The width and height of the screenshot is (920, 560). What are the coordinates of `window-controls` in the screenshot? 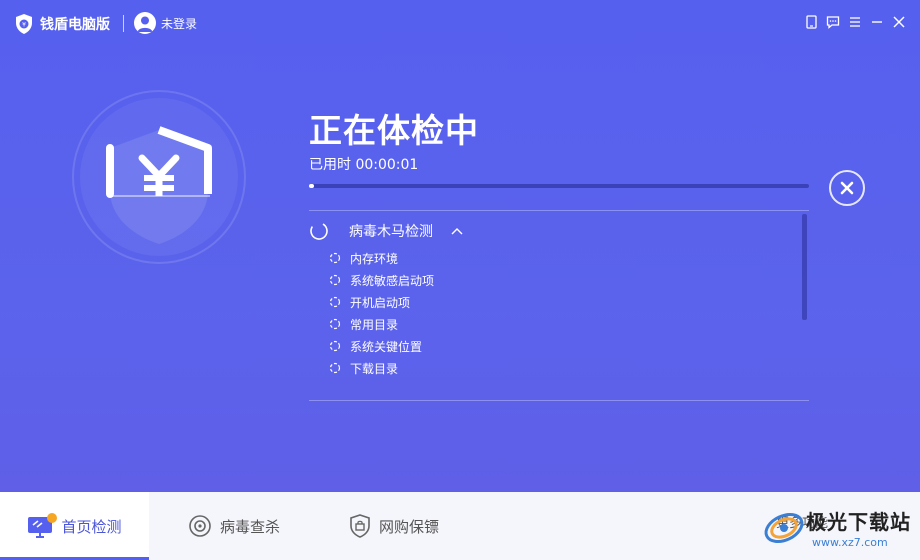 It's located at (855, 22).